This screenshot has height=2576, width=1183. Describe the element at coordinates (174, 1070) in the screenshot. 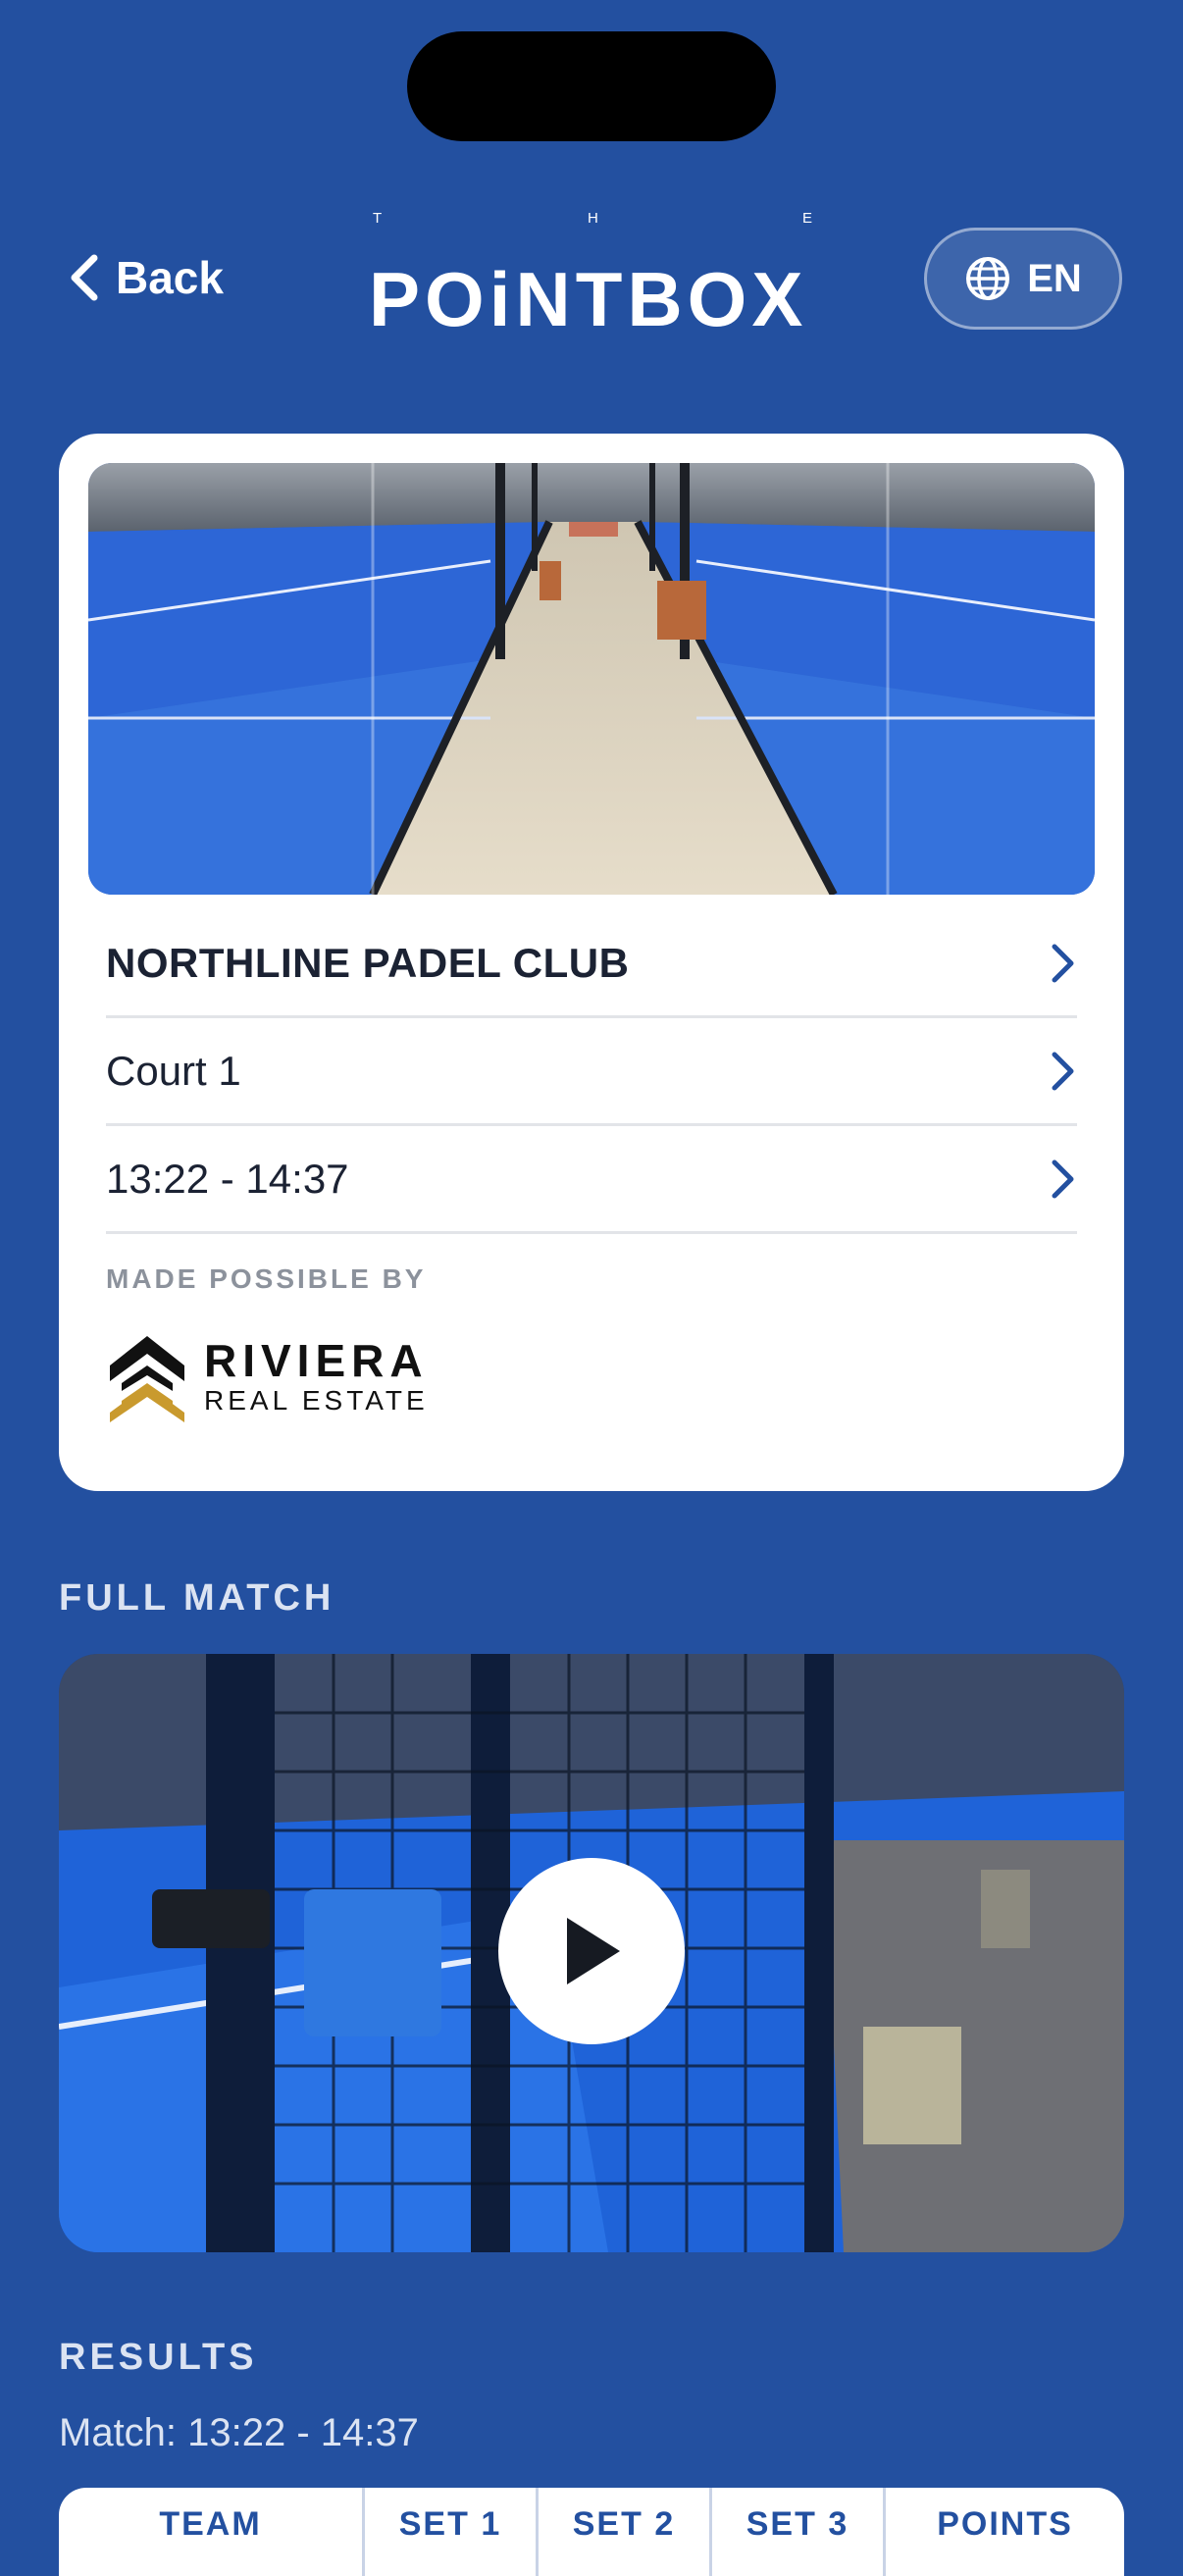

I see `court-name: Court 1` at that location.